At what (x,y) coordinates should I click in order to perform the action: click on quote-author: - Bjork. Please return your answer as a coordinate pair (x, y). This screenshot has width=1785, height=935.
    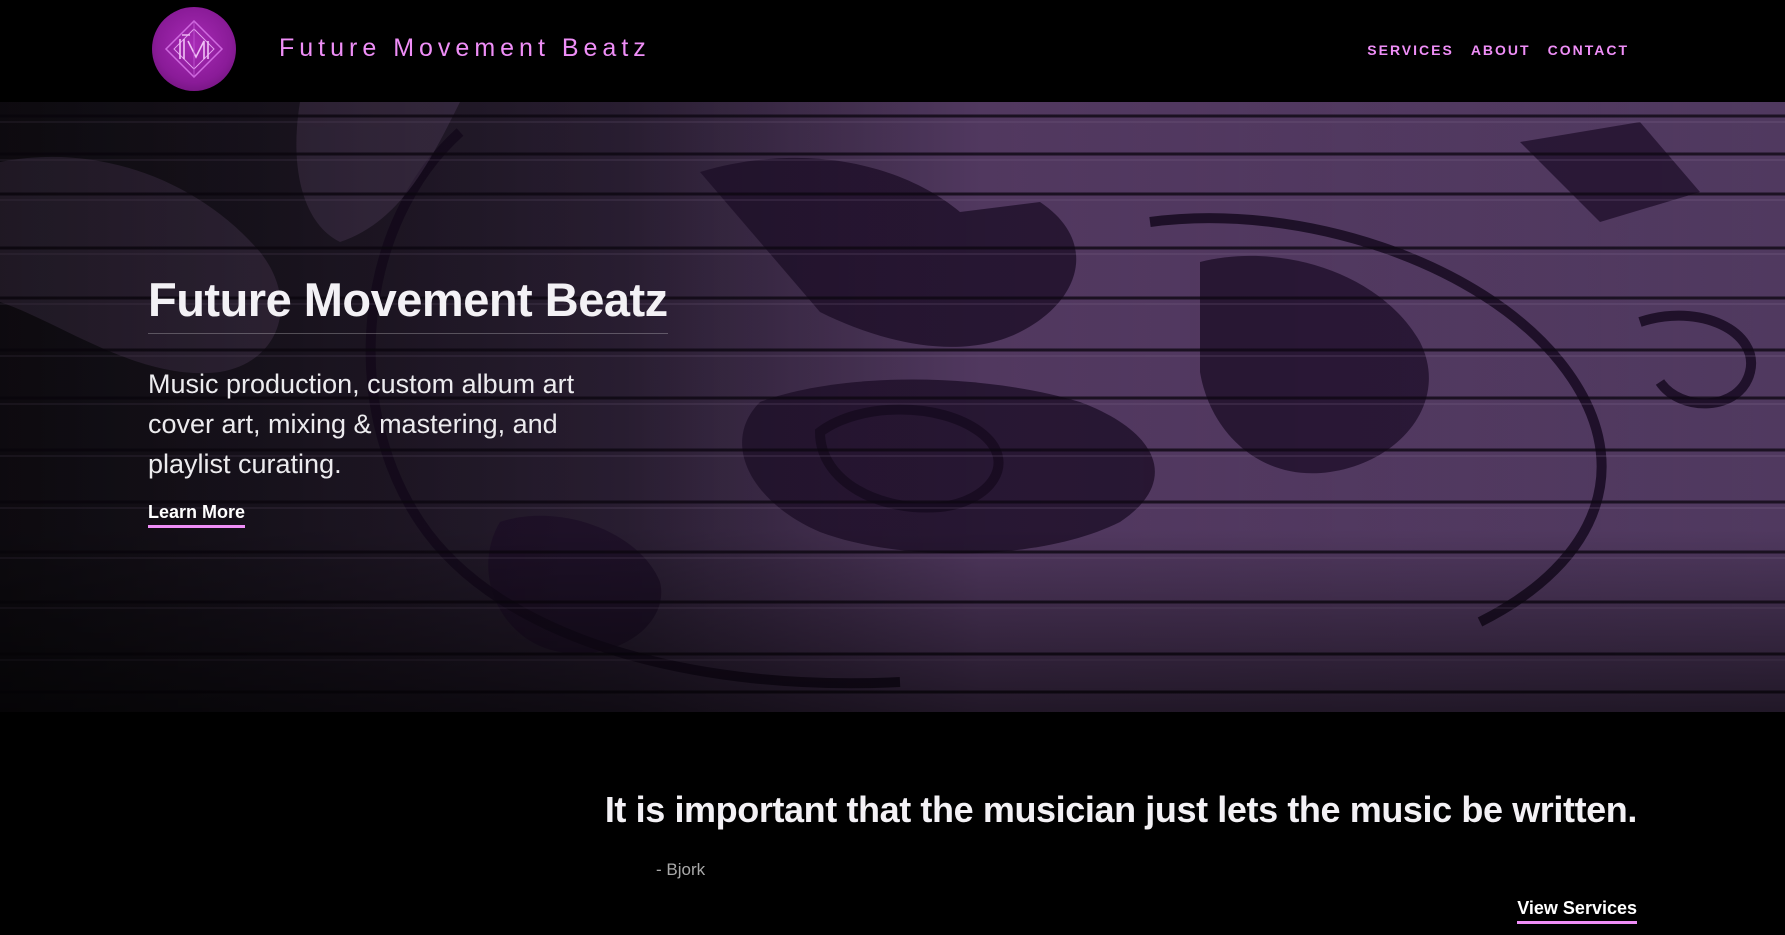
    Looking at the image, I should click on (681, 869).